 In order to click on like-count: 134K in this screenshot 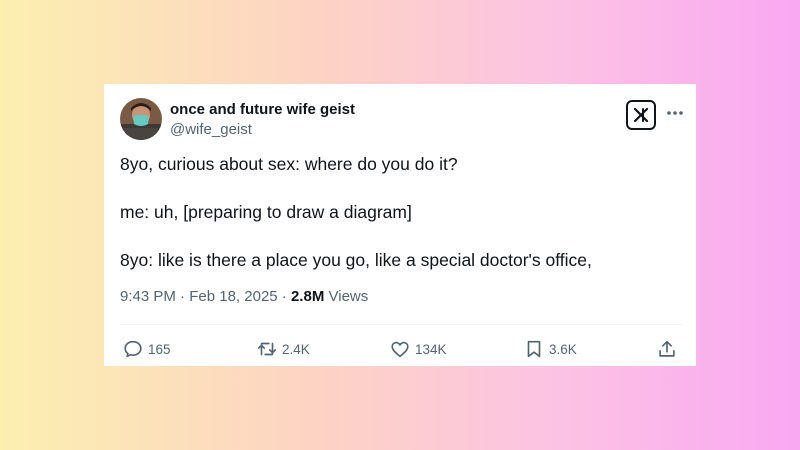, I will do `click(431, 349)`.